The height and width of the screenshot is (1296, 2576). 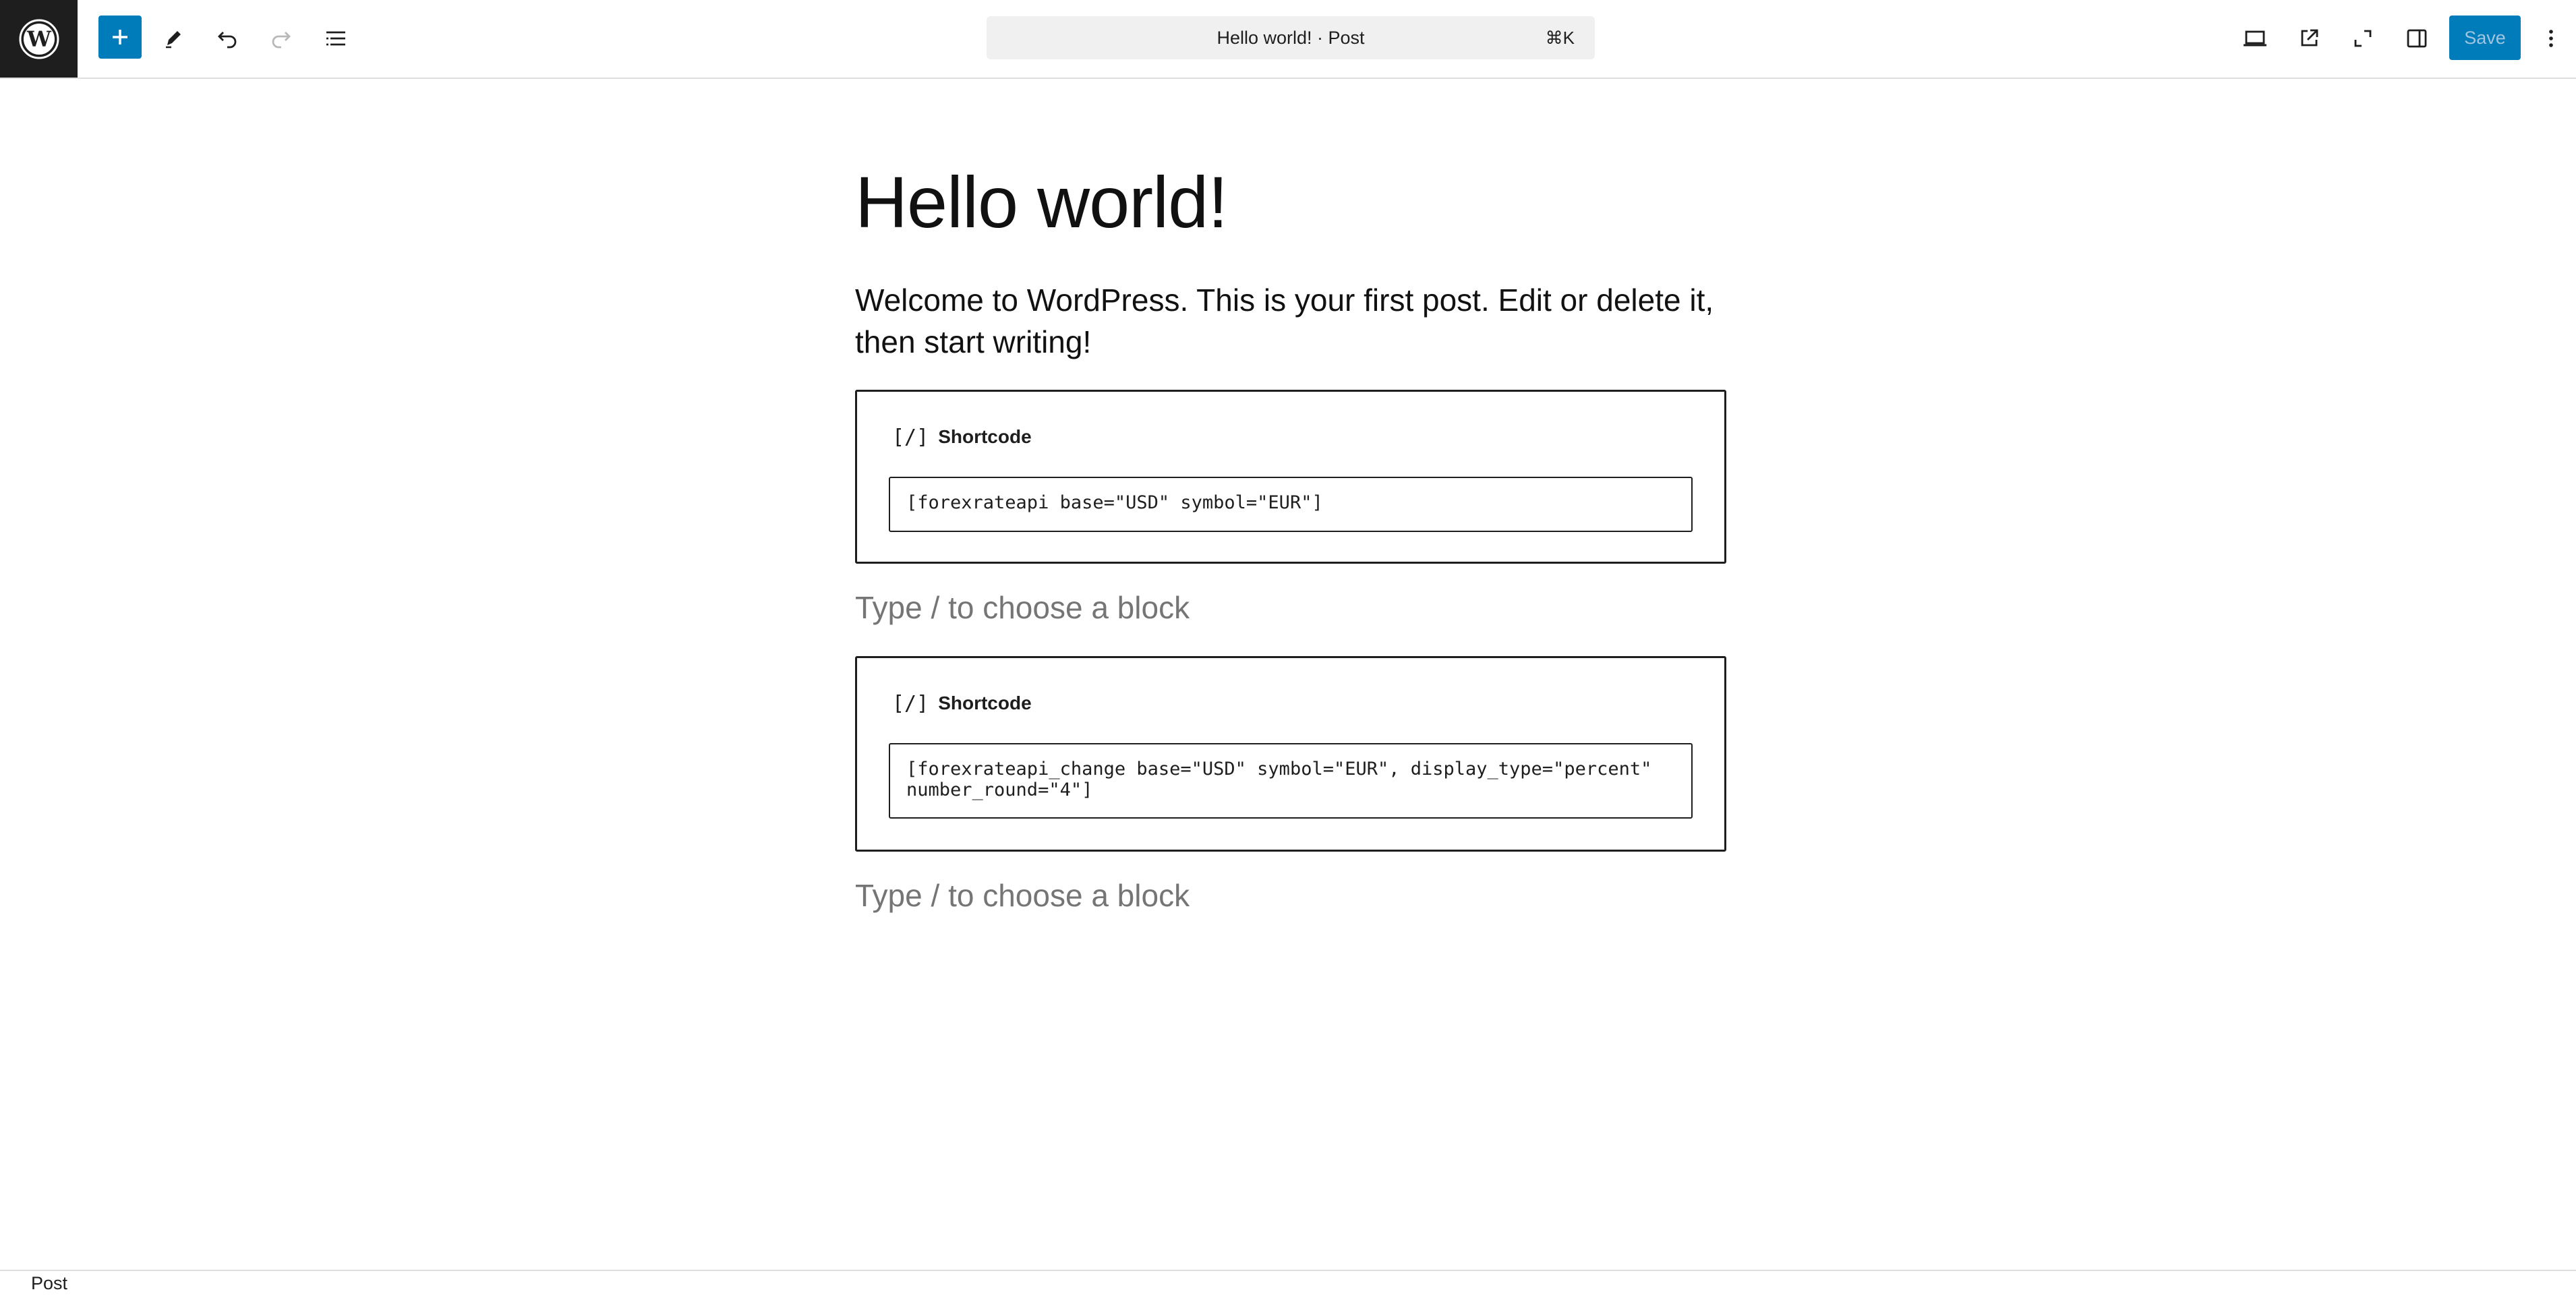 I want to click on laptop-icon, so click(x=2255, y=38).